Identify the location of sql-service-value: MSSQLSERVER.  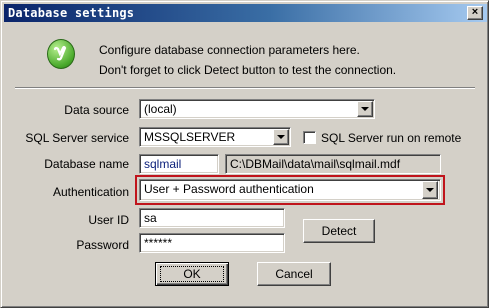
(190, 137).